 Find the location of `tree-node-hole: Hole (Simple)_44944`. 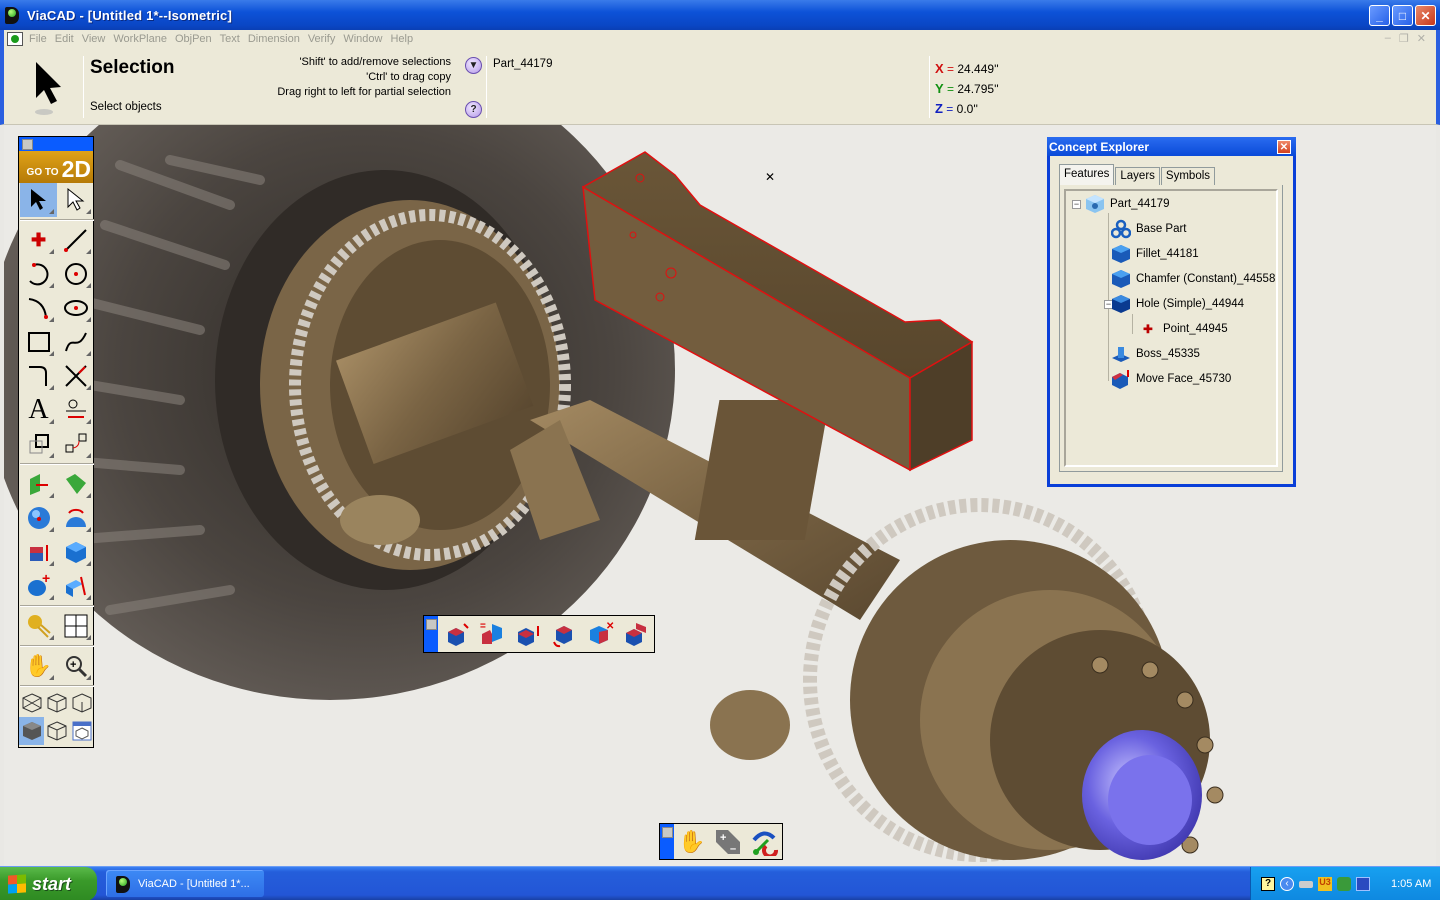

tree-node-hole: Hole (Simple)_44944 is located at coordinates (1177, 304).